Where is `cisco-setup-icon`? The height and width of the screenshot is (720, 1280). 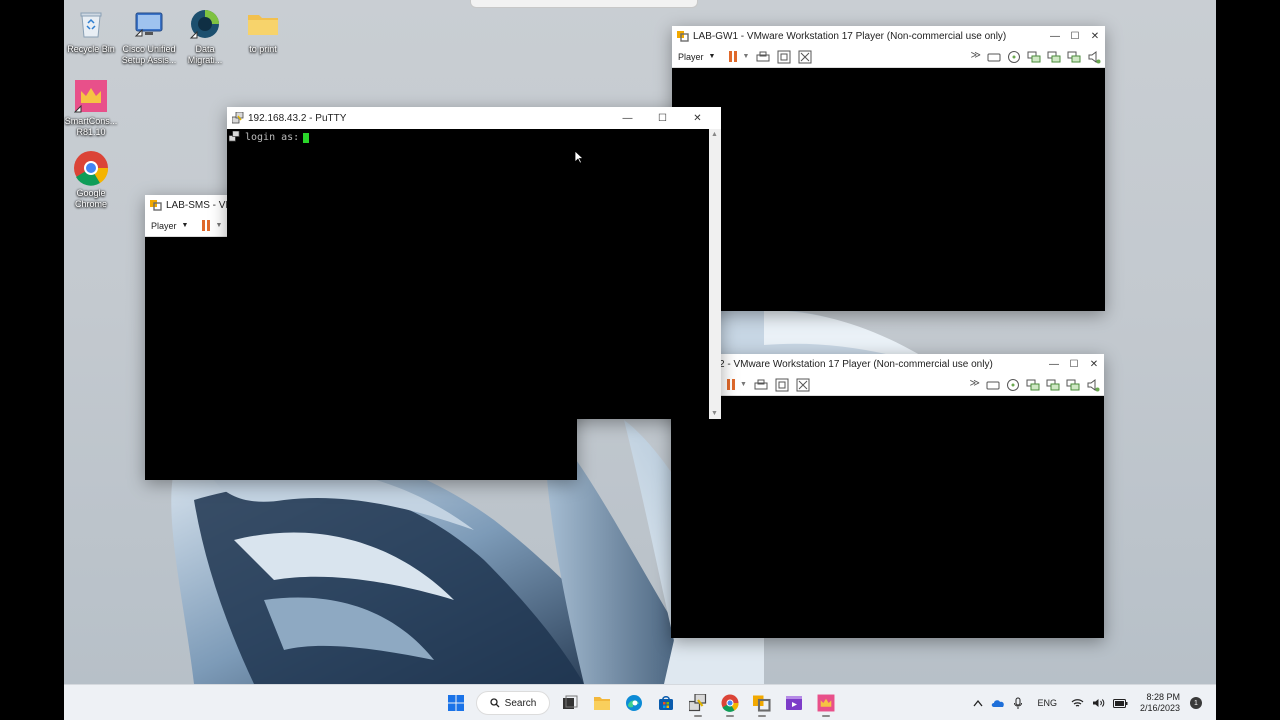 cisco-setup-icon is located at coordinates (149, 24).